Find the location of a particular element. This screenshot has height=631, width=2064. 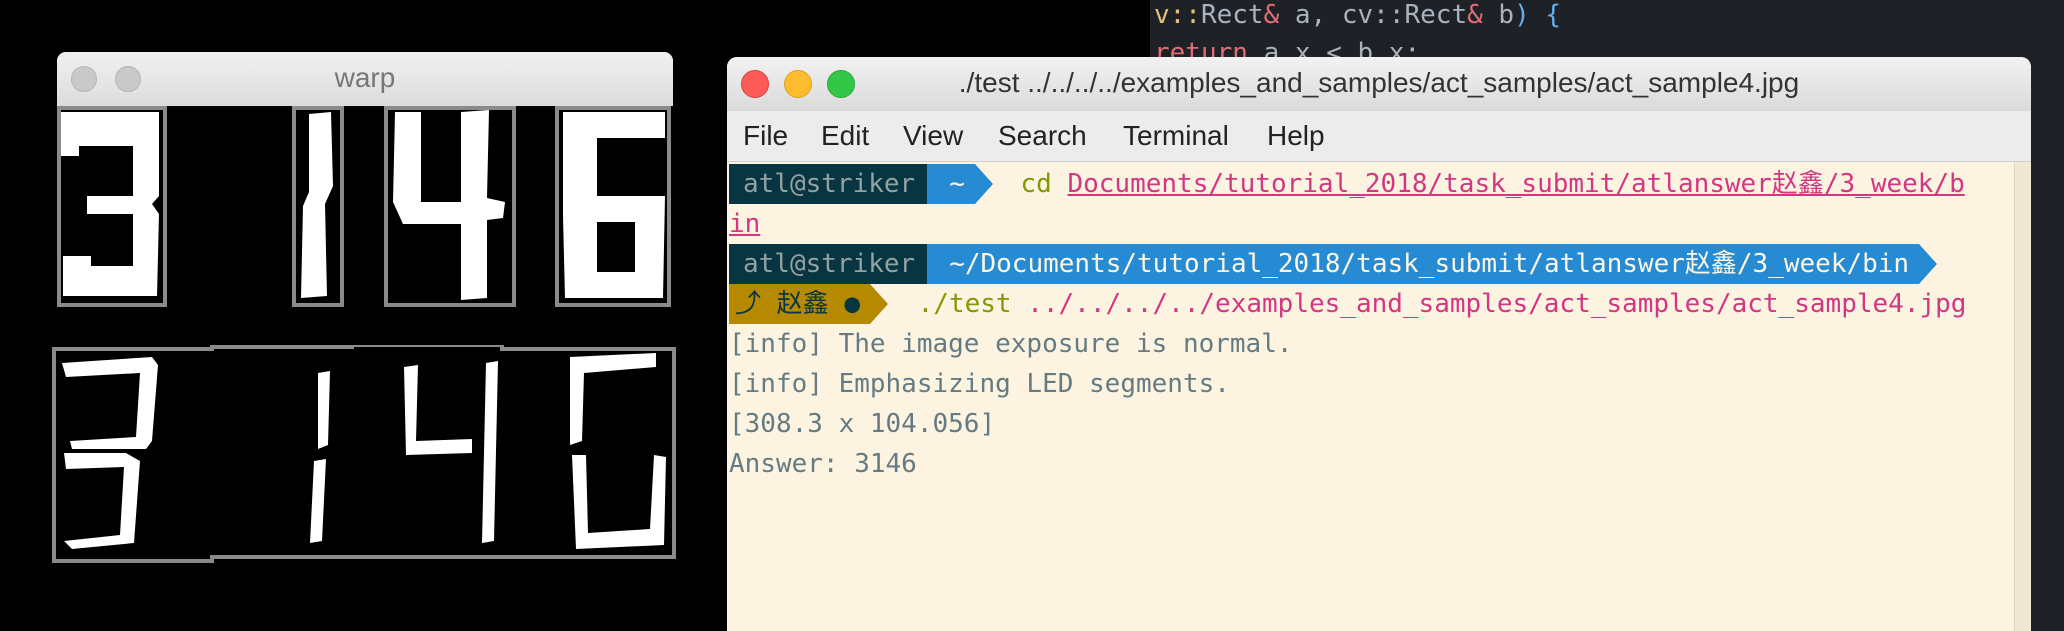

segment-1-top is located at coordinates (324, 410).